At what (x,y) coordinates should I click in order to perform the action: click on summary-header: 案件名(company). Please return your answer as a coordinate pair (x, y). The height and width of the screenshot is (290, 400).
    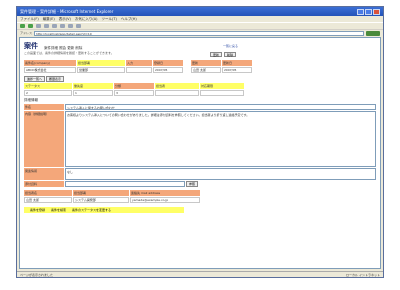
    Looking at the image, I should click on (50, 63).